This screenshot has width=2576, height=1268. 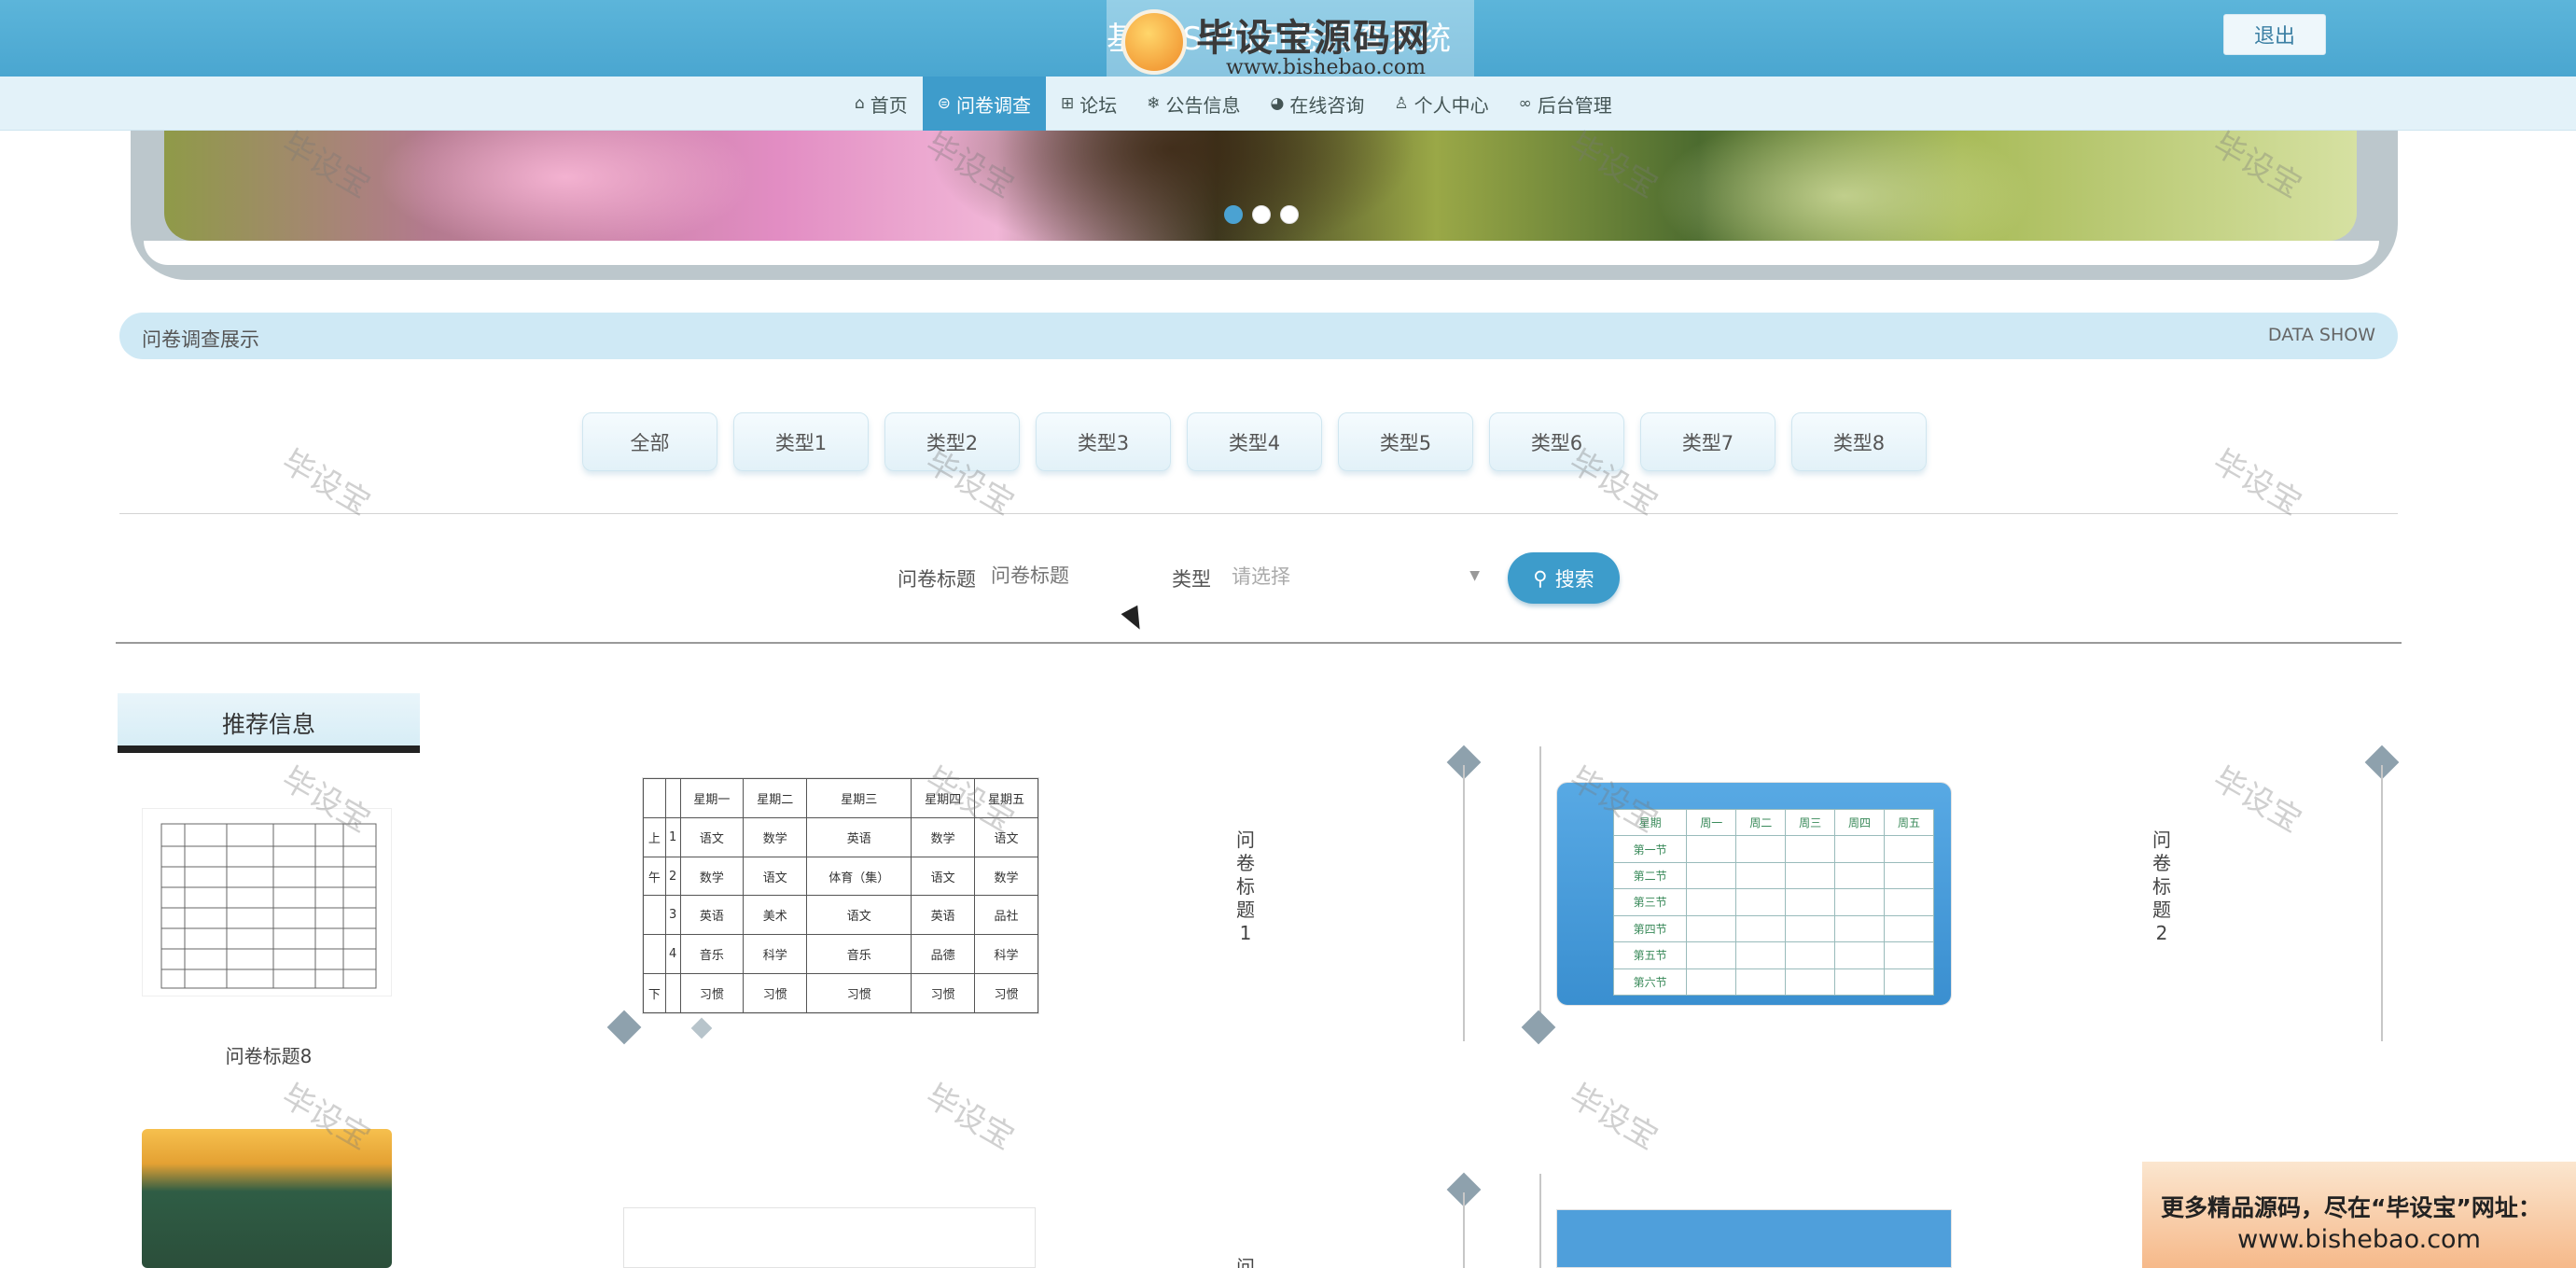 What do you see at coordinates (952, 441) in the screenshot?
I see `category-button: 类型2` at bounding box center [952, 441].